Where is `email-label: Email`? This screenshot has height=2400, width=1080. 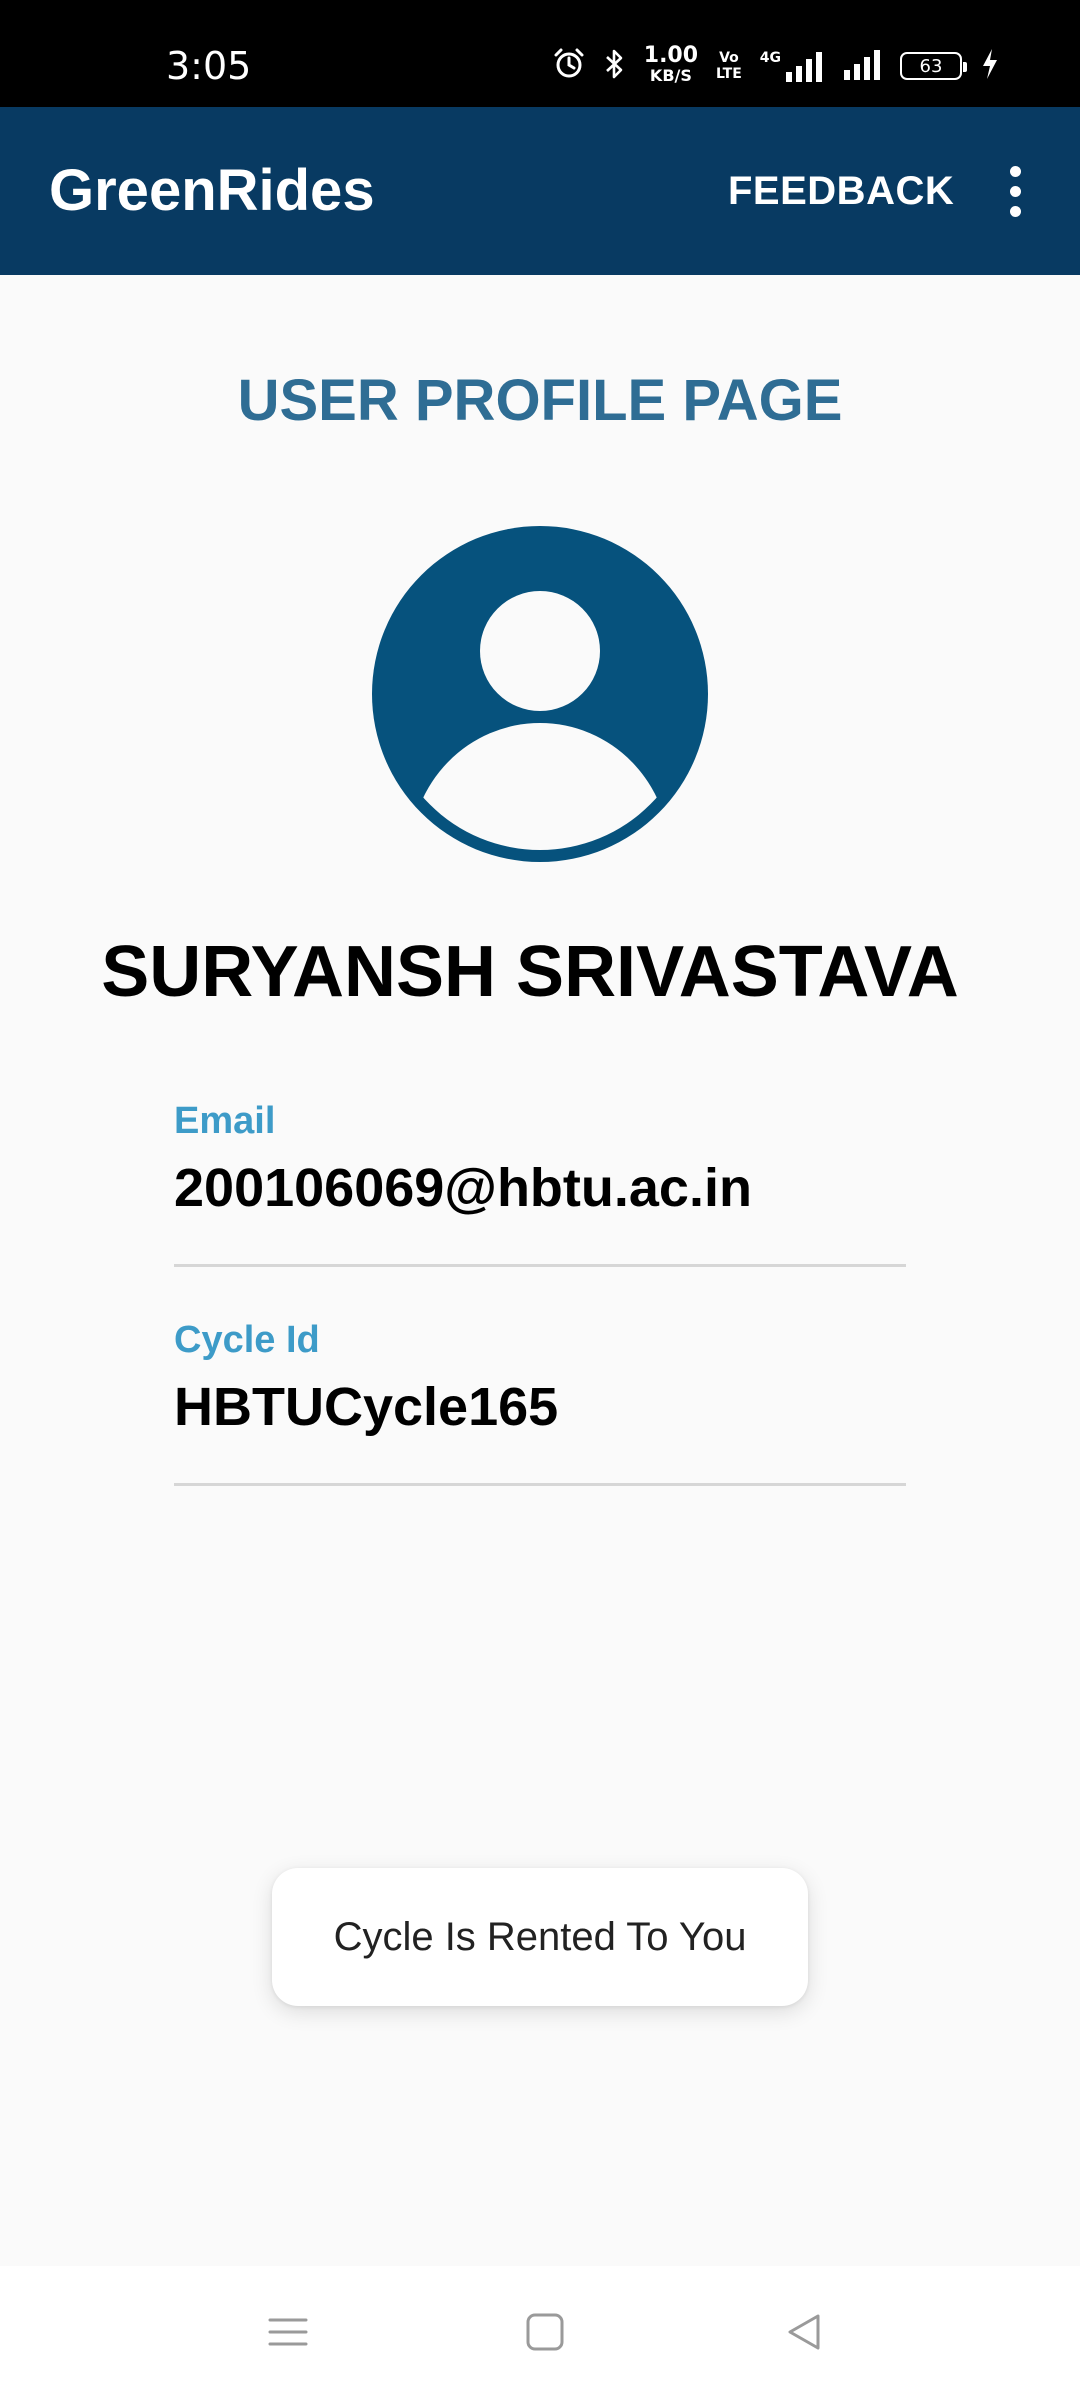
email-label: Email is located at coordinates (225, 1121).